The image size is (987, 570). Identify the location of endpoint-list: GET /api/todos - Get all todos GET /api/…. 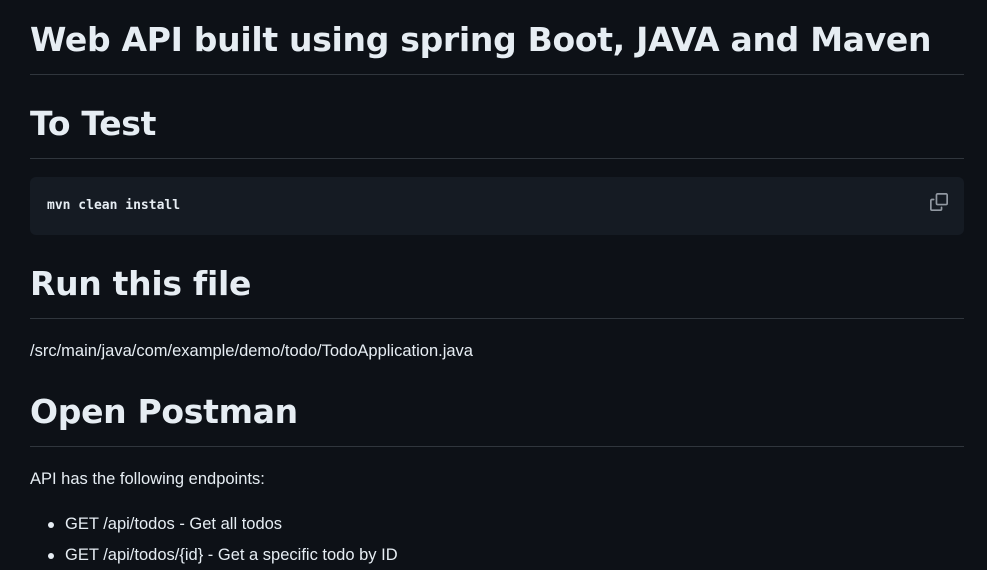
(214, 541).